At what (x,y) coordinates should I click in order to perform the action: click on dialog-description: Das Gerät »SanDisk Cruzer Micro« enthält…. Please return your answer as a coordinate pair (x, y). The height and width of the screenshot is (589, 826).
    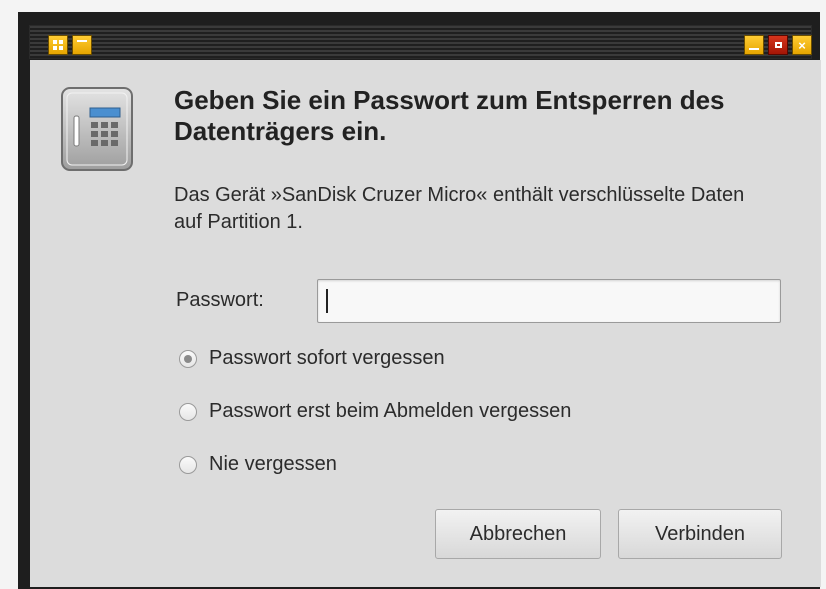
    Looking at the image, I should click on (459, 208).